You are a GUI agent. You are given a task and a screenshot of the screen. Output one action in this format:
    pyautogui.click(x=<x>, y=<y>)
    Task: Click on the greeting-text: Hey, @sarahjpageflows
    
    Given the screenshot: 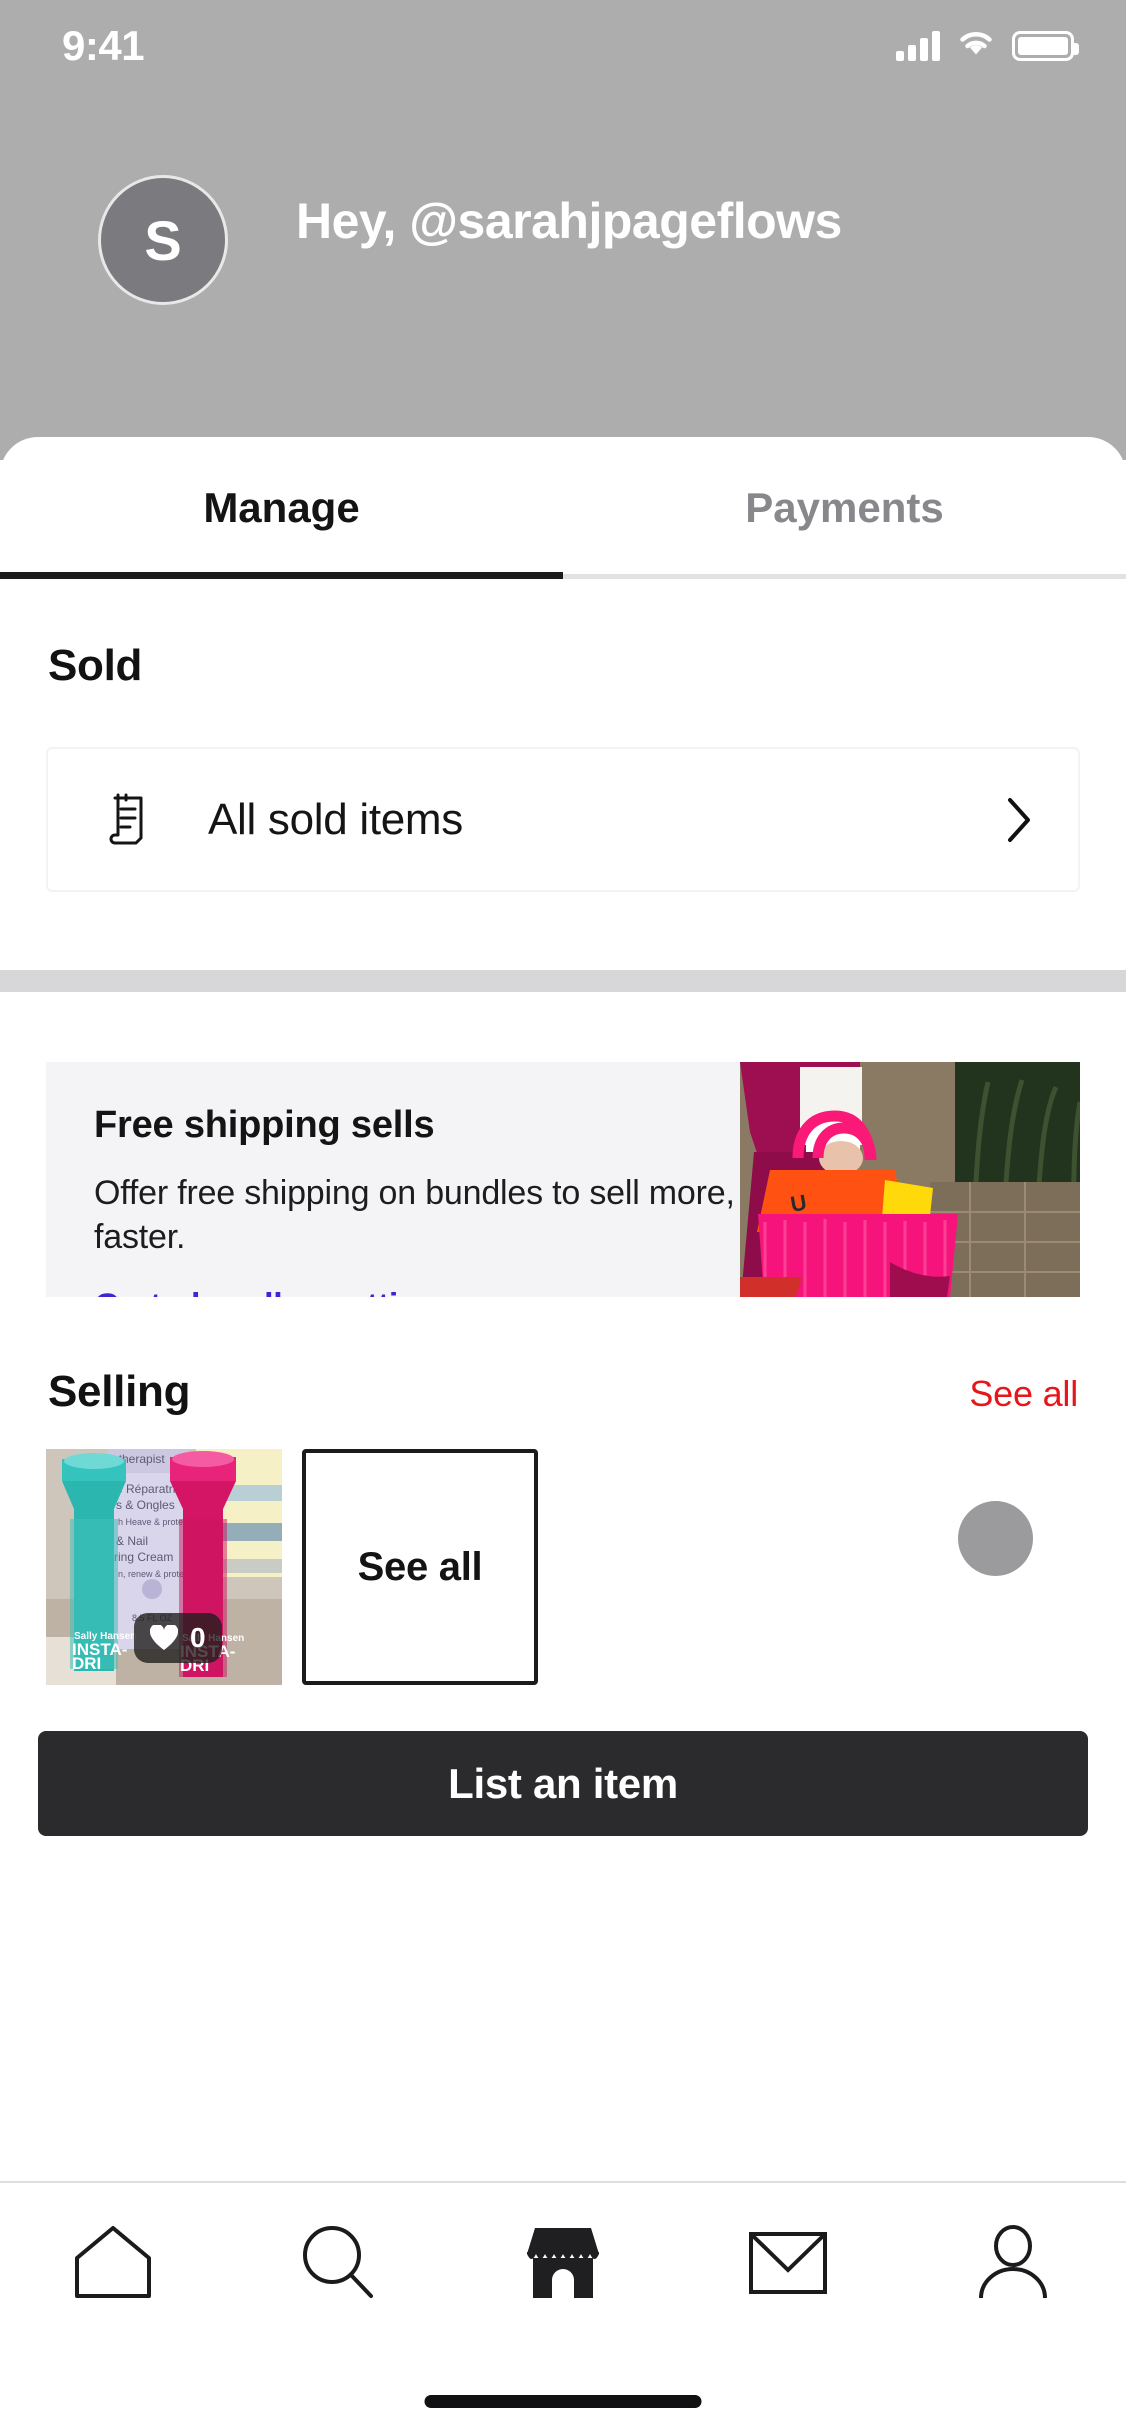 What is the action you would take?
    pyautogui.click(x=569, y=221)
    